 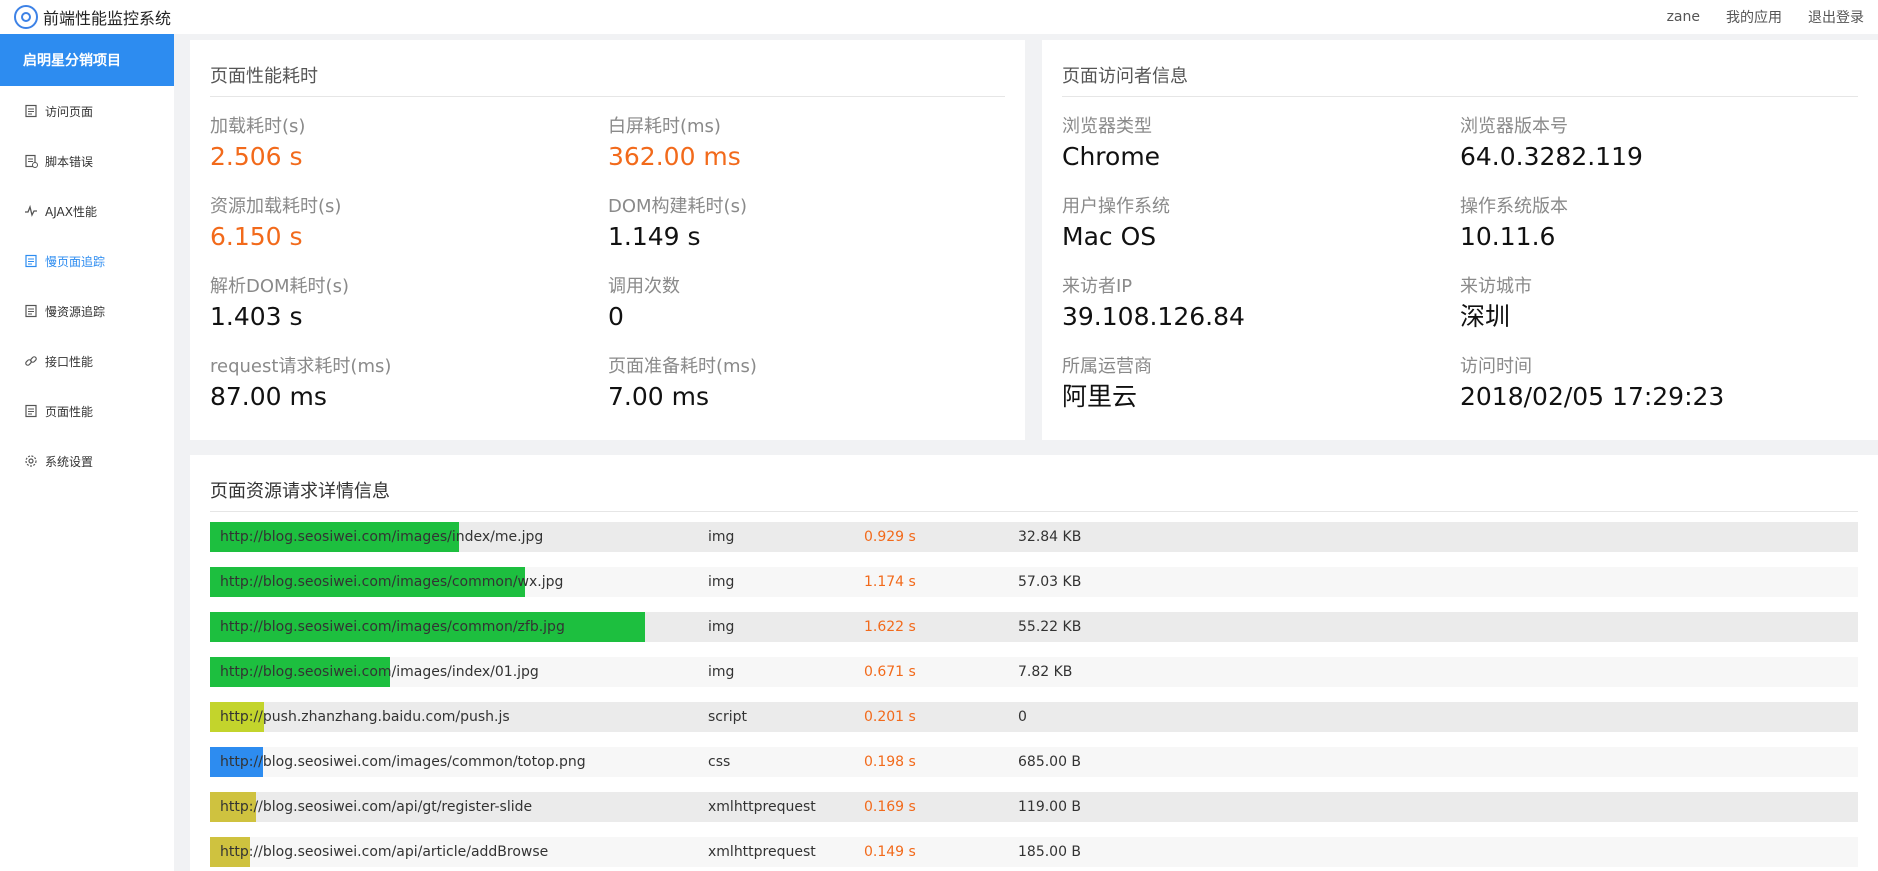 What do you see at coordinates (719, 762) in the screenshot?
I see `resource-type: css` at bounding box center [719, 762].